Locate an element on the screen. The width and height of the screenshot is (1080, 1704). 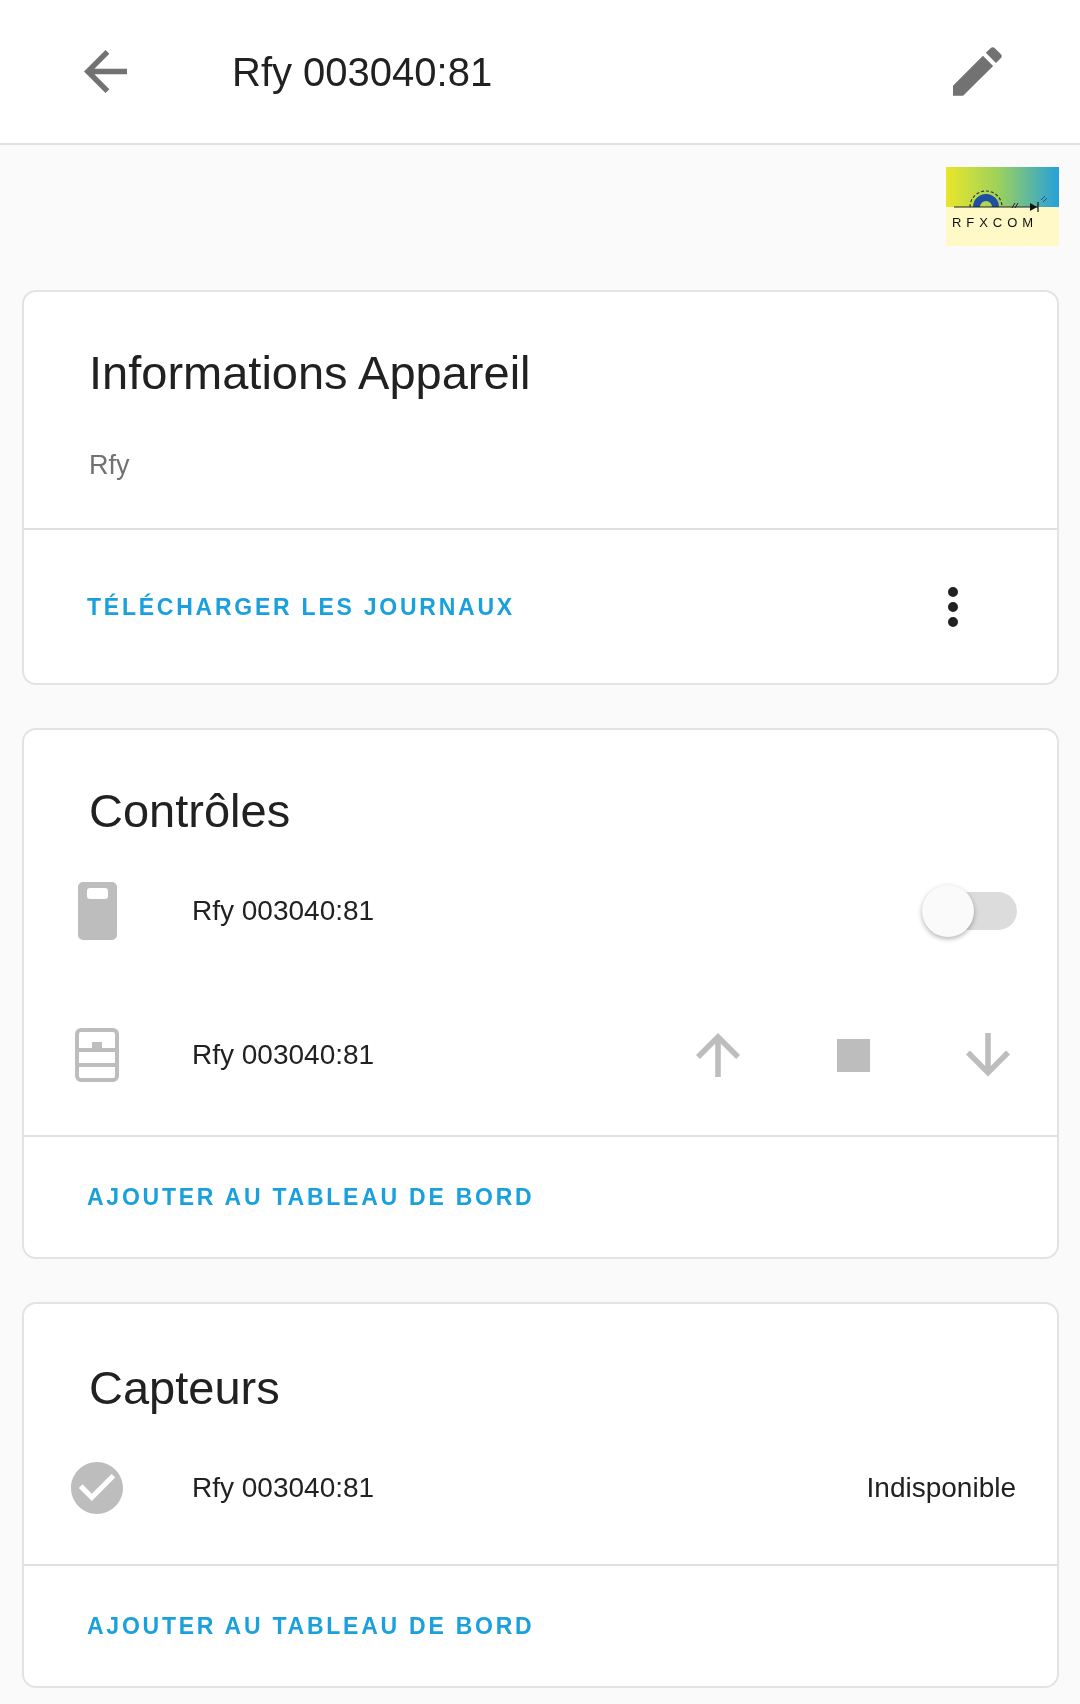
entity-state: Indisponible is located at coordinates (941, 1488).